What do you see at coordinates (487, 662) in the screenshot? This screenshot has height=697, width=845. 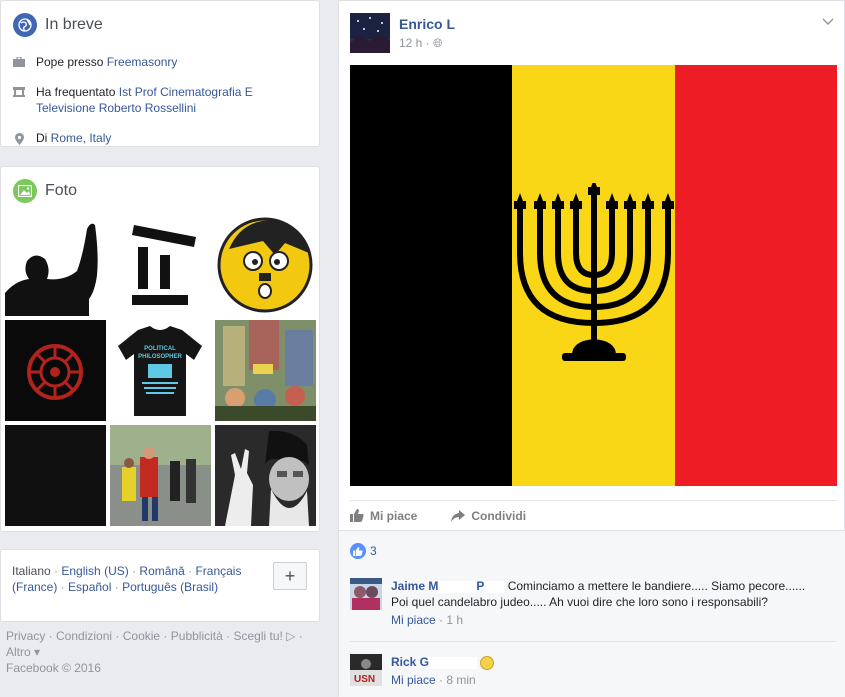 I see `grin-emoji-icon` at bounding box center [487, 662].